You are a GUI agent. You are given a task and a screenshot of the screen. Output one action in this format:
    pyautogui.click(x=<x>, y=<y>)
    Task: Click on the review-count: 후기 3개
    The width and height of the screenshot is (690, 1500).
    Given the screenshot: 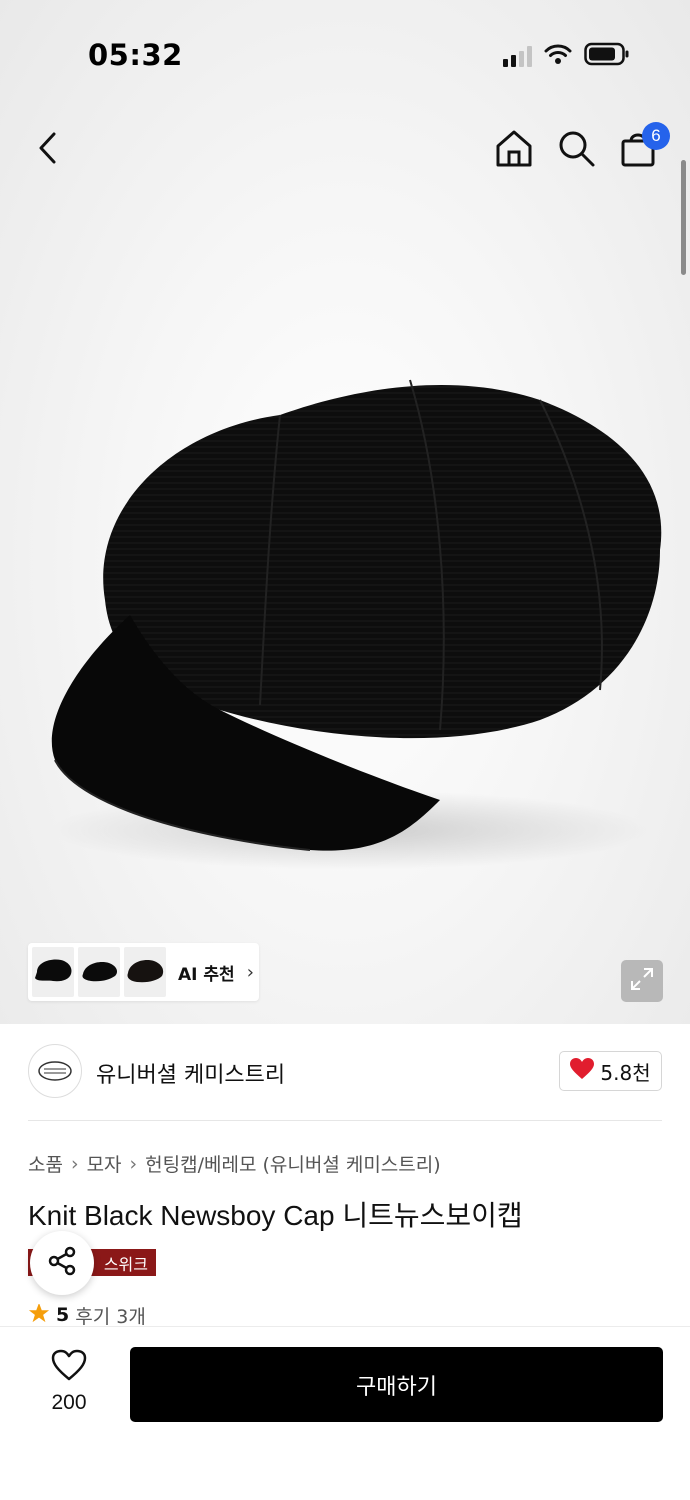 What is the action you would take?
    pyautogui.click(x=110, y=1315)
    